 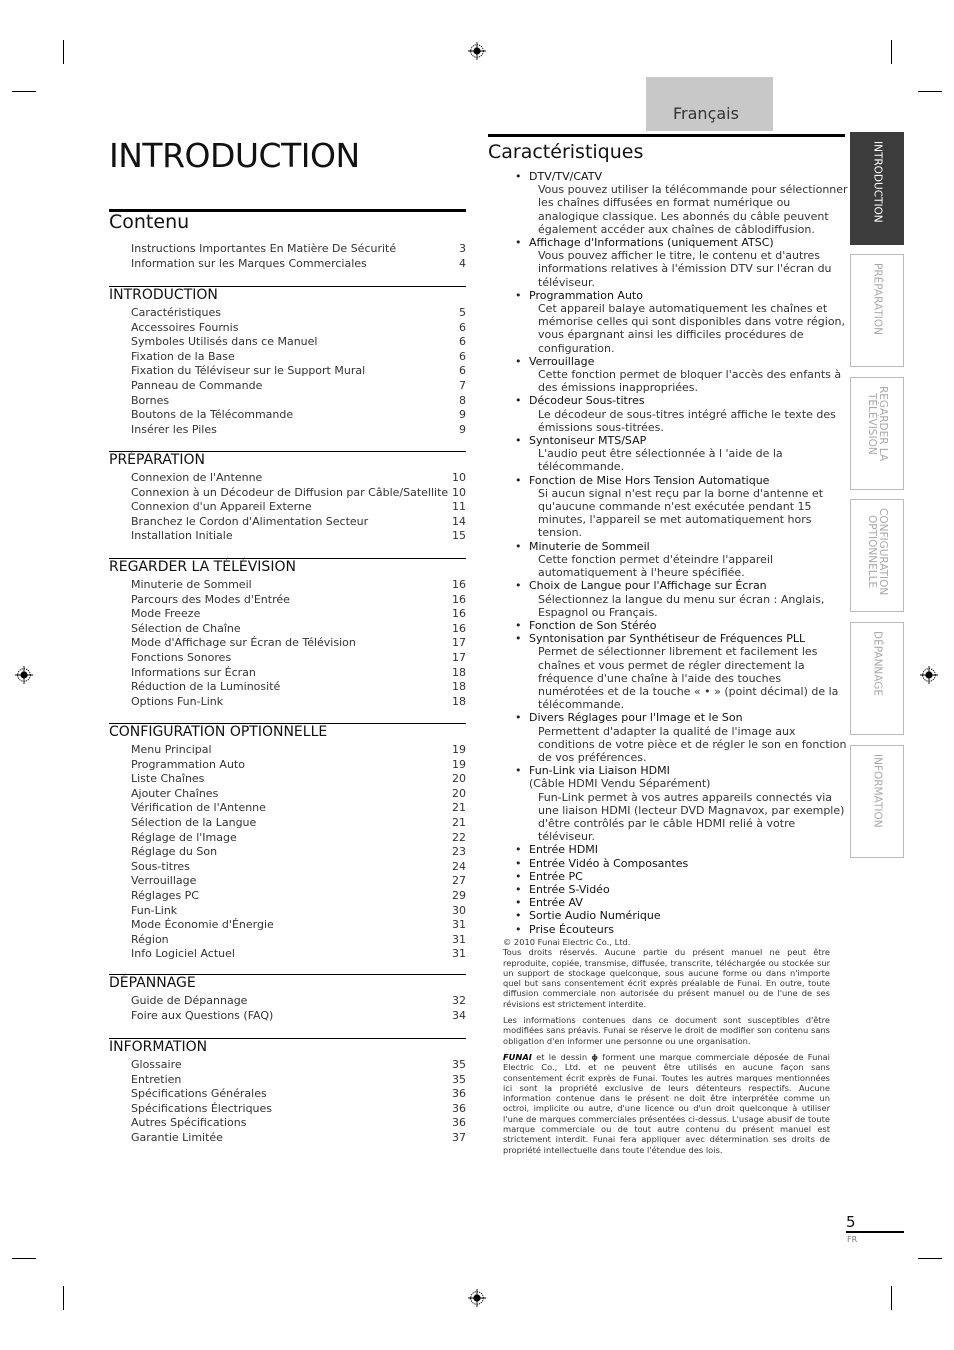 What do you see at coordinates (298, 600) in the screenshot?
I see `toc-entry: Parcours des Modes d'Entrée 16` at bounding box center [298, 600].